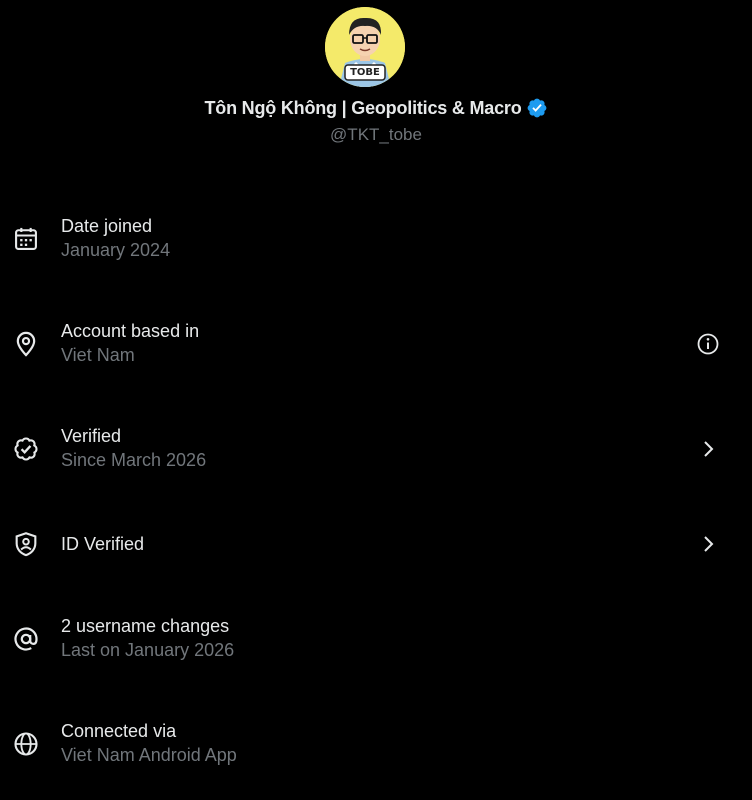 Image resolution: width=752 pixels, height=800 pixels. I want to click on row-subtitle: Last on January 2026, so click(148, 650).